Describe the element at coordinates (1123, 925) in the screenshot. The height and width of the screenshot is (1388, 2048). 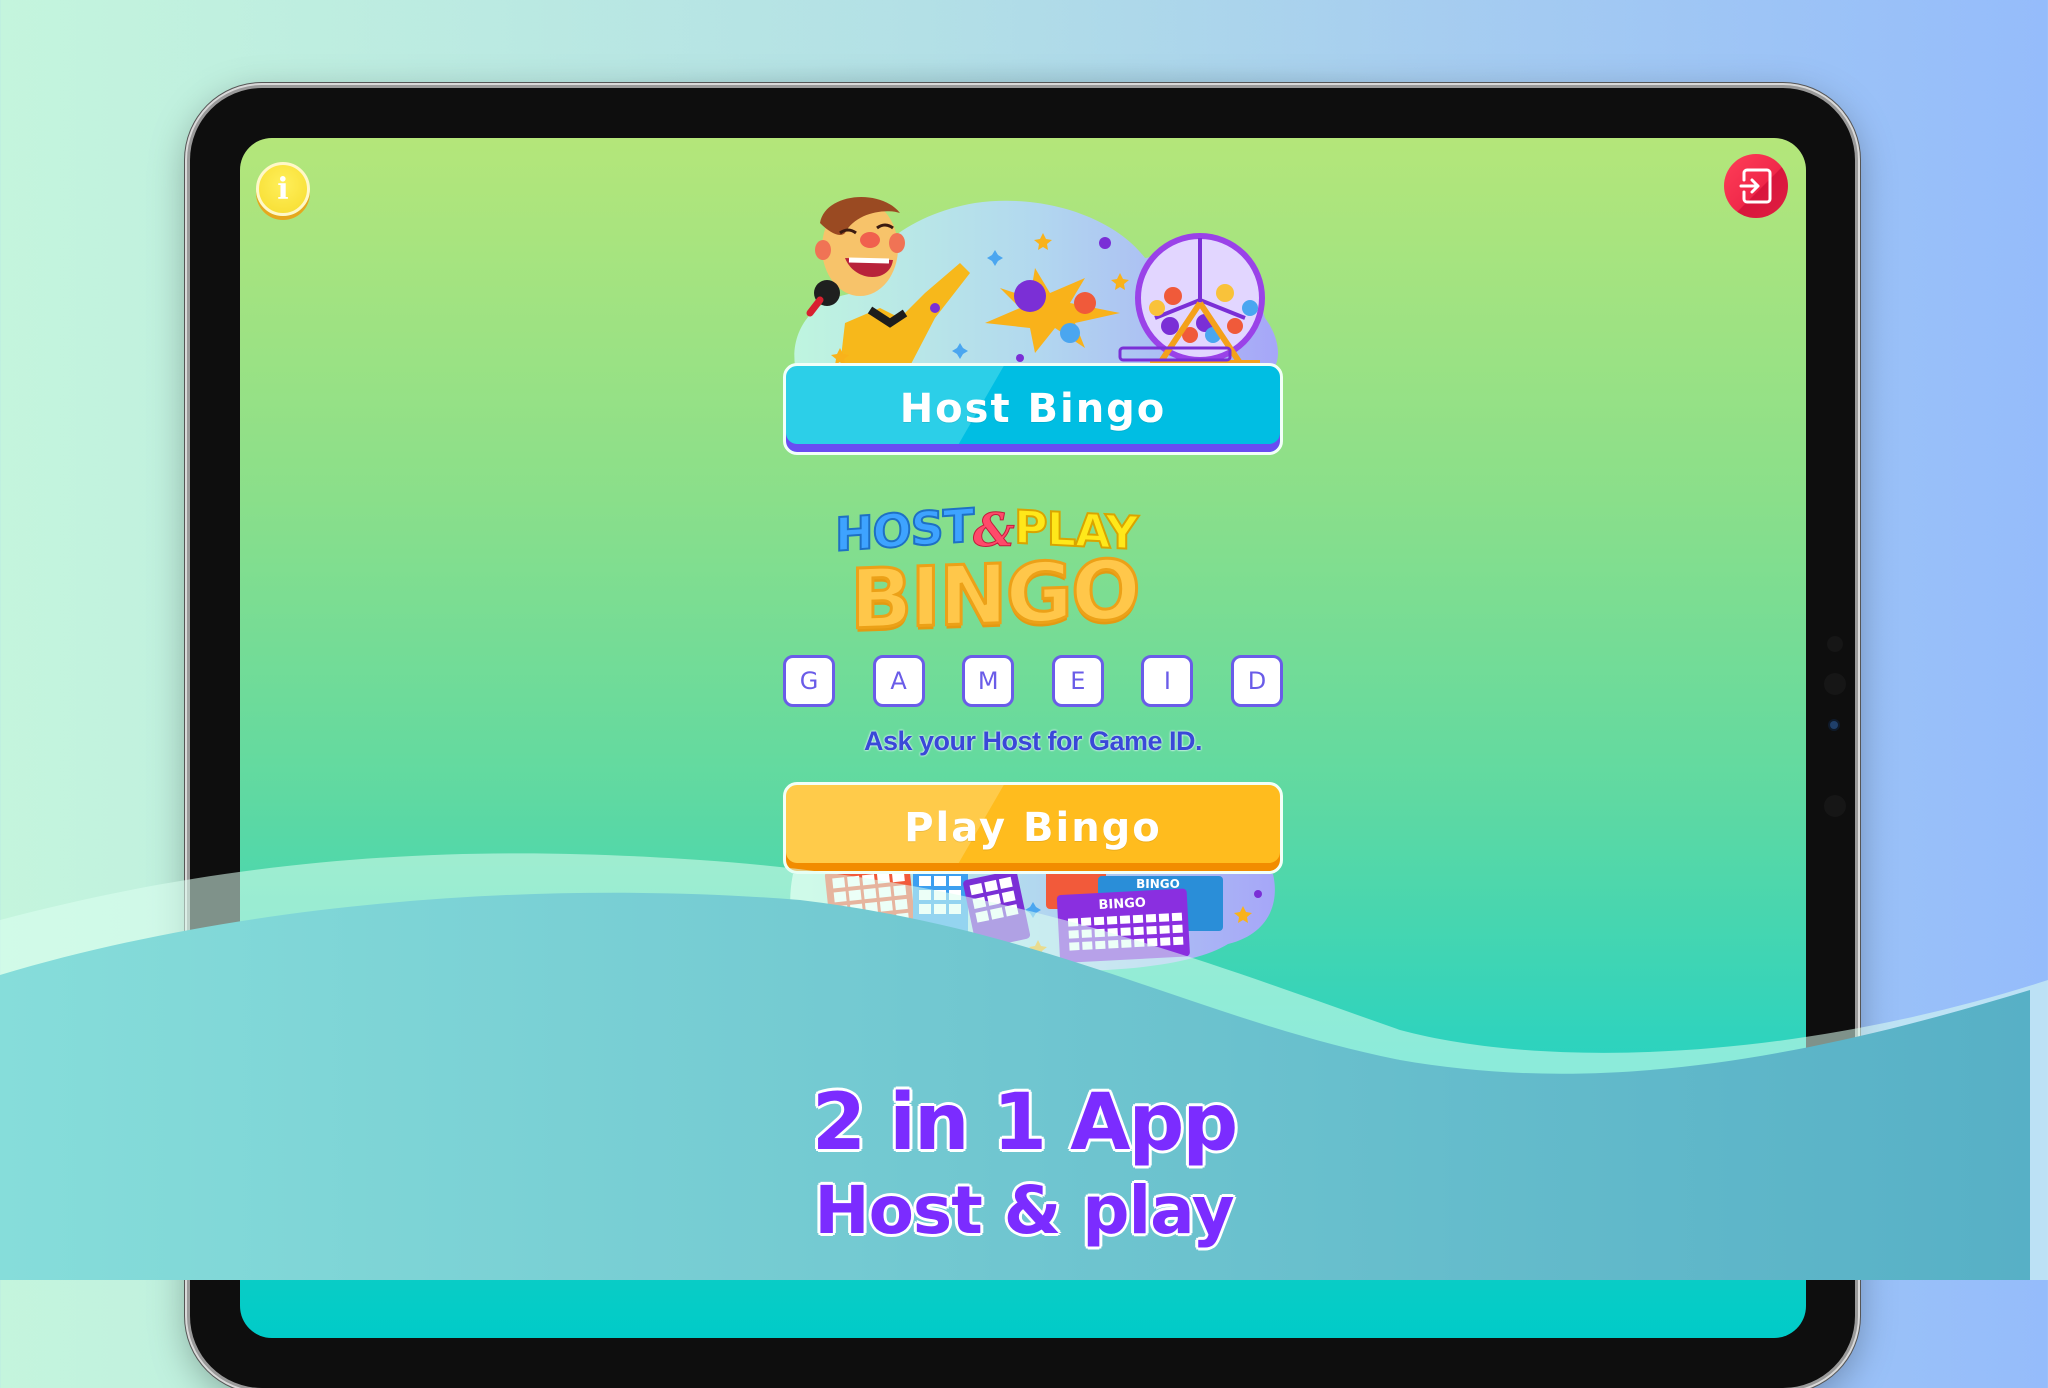
I see `bingo-card: BINGO` at that location.